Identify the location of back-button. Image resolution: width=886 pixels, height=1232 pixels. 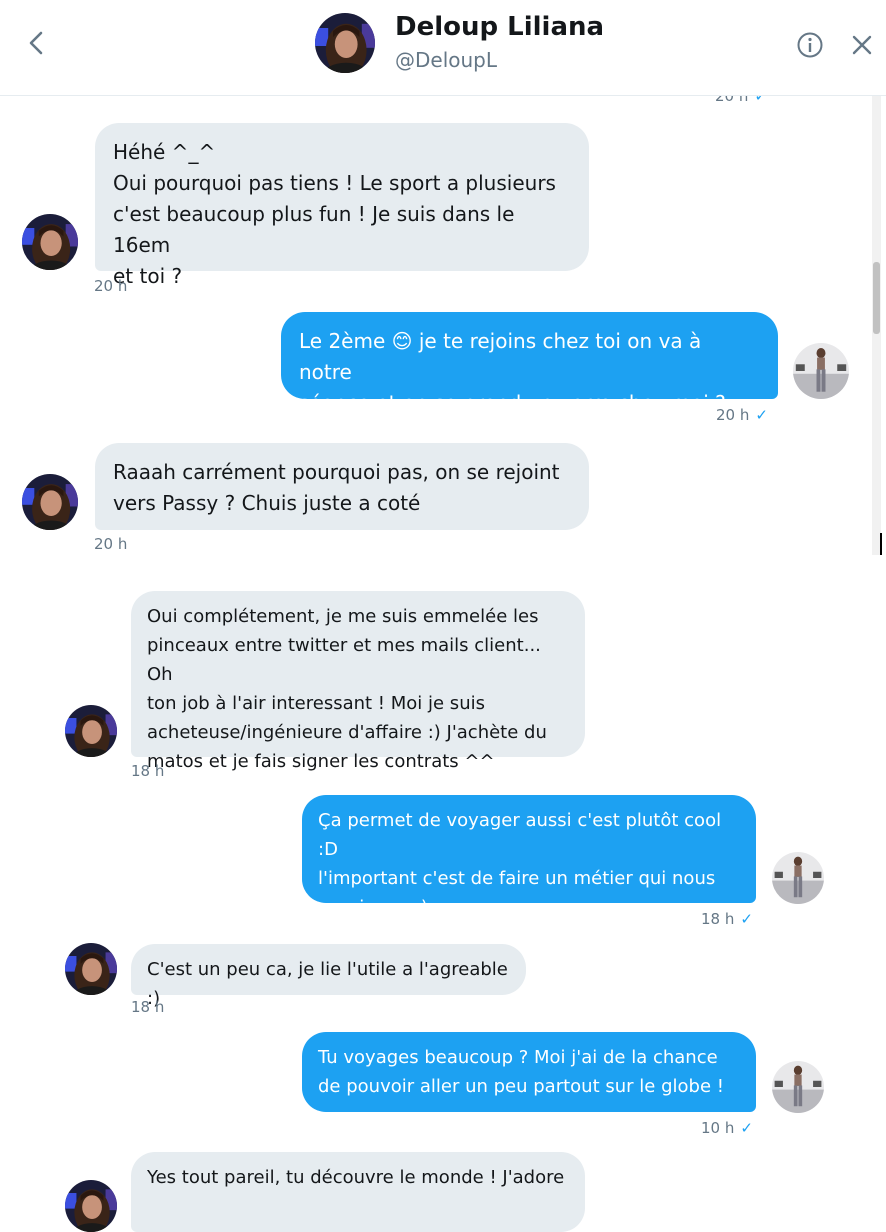
(37, 43).